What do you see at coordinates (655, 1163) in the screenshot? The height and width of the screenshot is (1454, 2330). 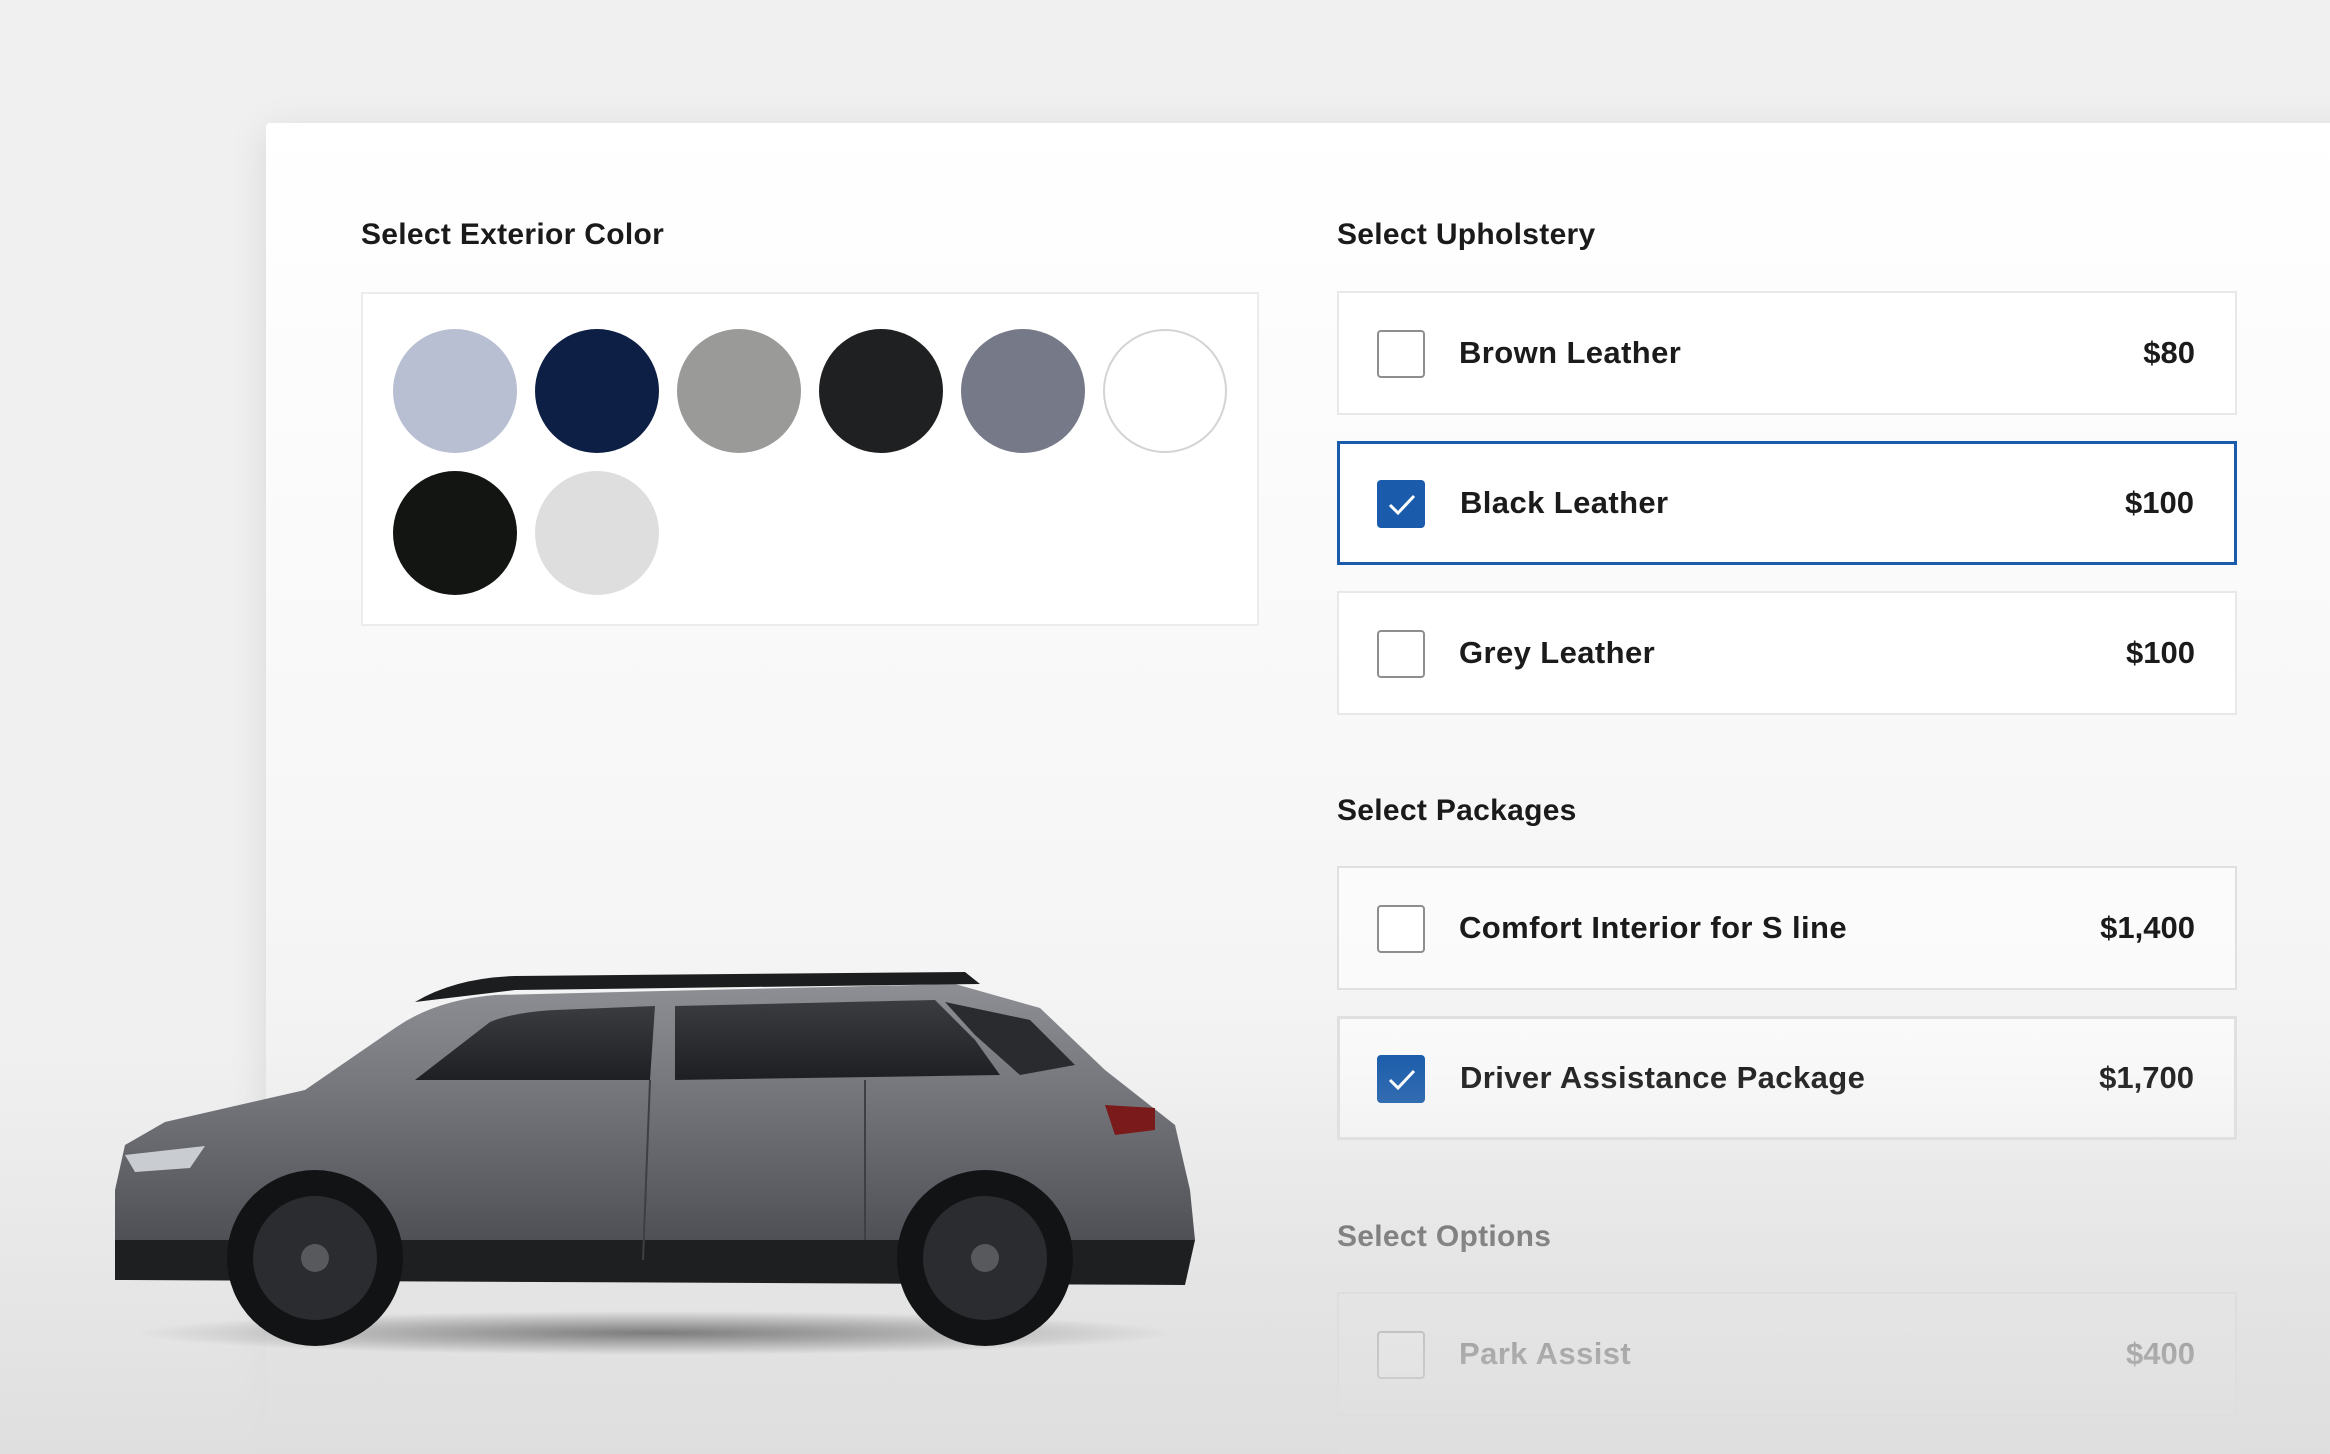 I see `car-preview-image` at bounding box center [655, 1163].